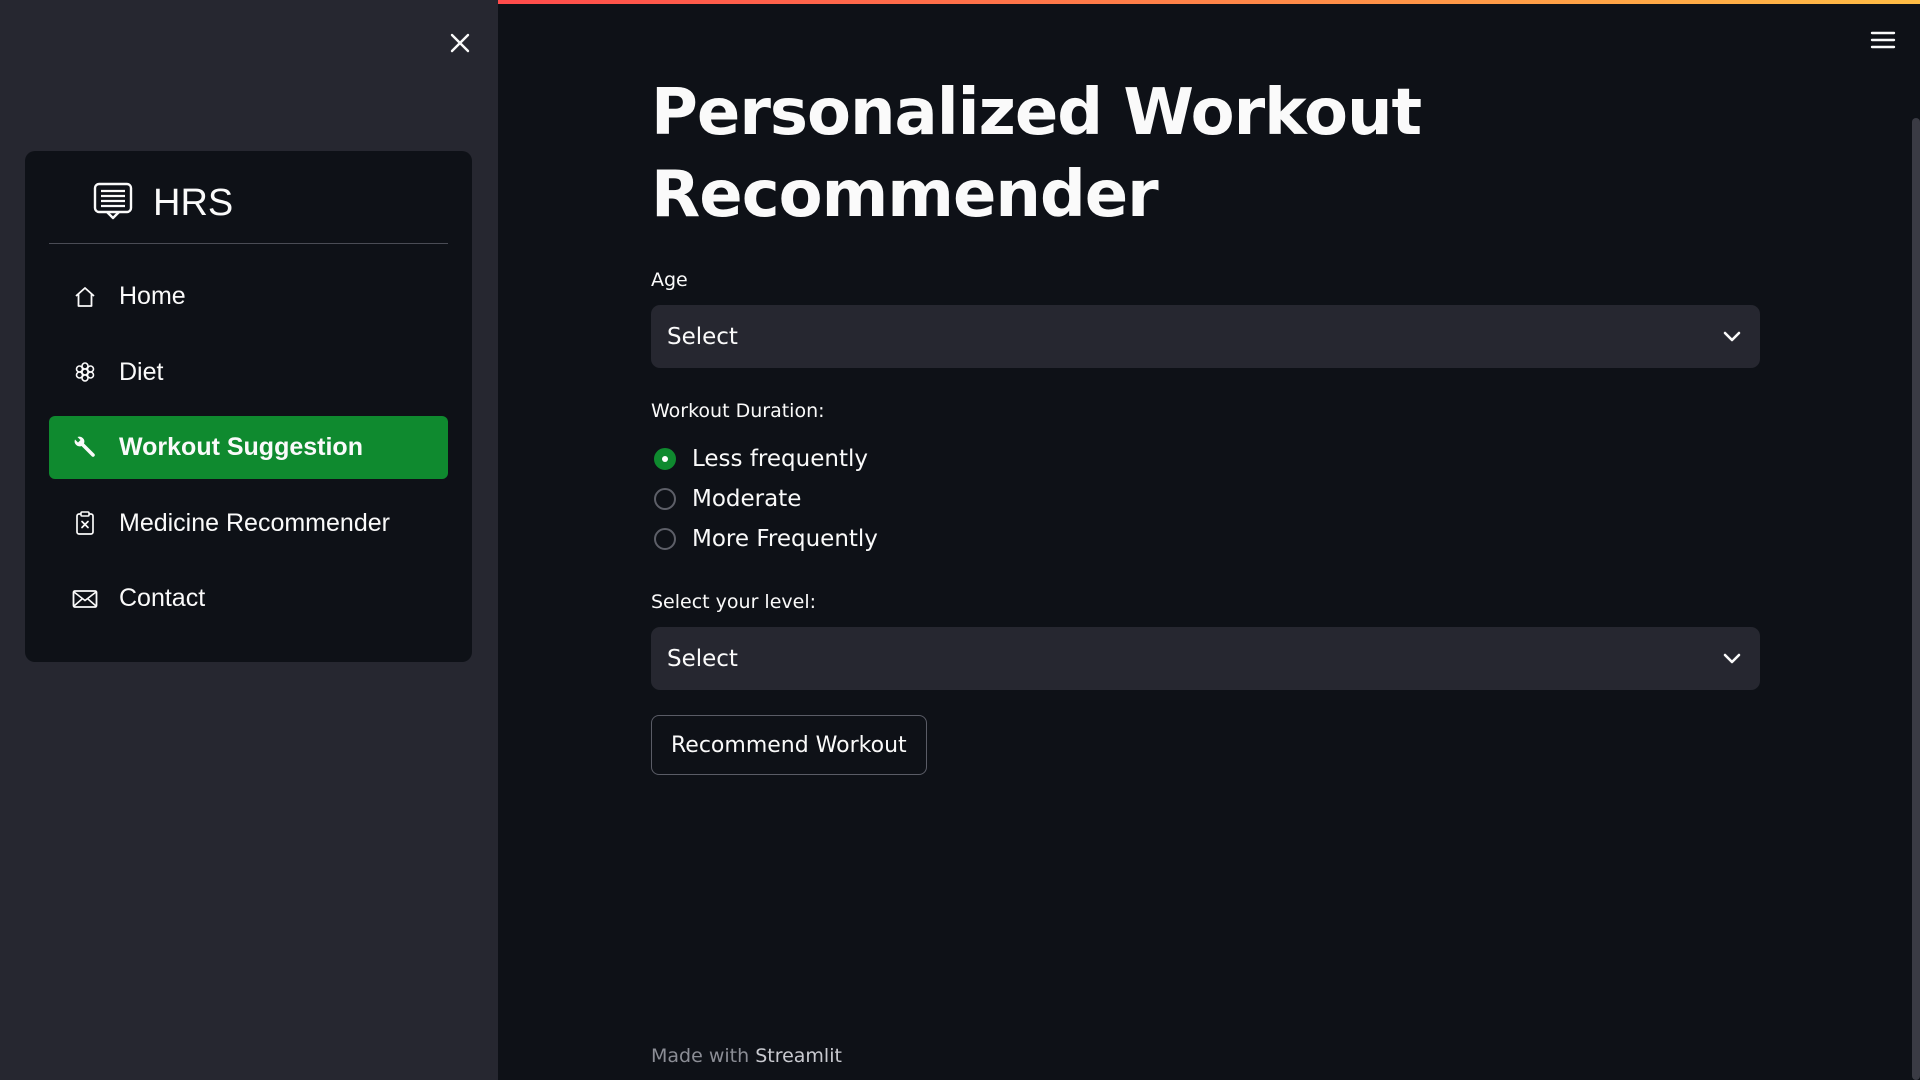  I want to click on main-menu-button, so click(1883, 40).